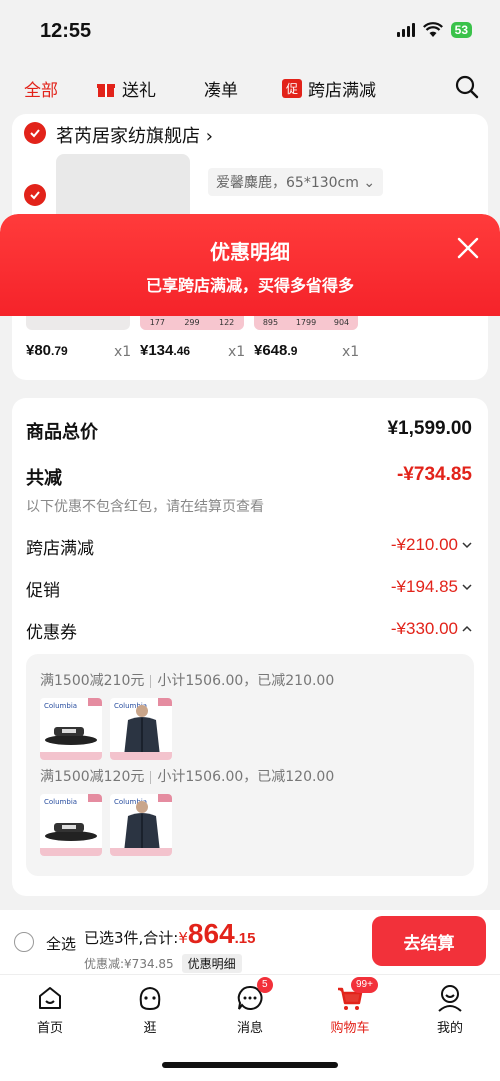  What do you see at coordinates (62, 432) in the screenshot?
I see `total-price-label: 商品总价` at bounding box center [62, 432].